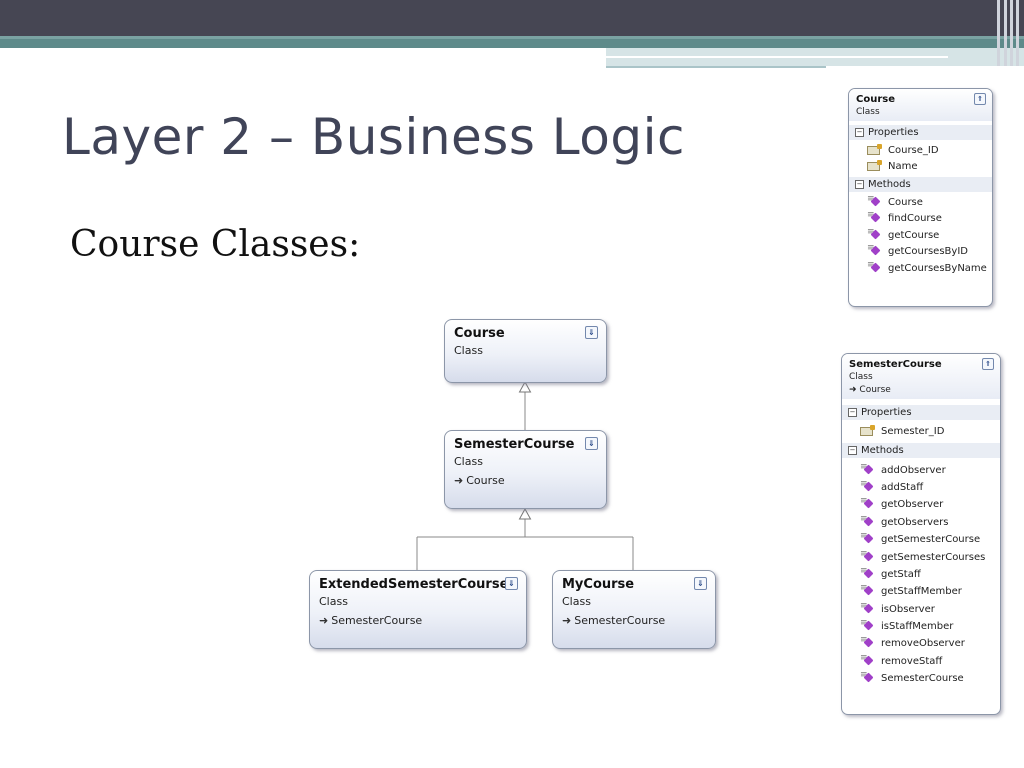  I want to click on inheritance-arrow-course, so click(525, 386).